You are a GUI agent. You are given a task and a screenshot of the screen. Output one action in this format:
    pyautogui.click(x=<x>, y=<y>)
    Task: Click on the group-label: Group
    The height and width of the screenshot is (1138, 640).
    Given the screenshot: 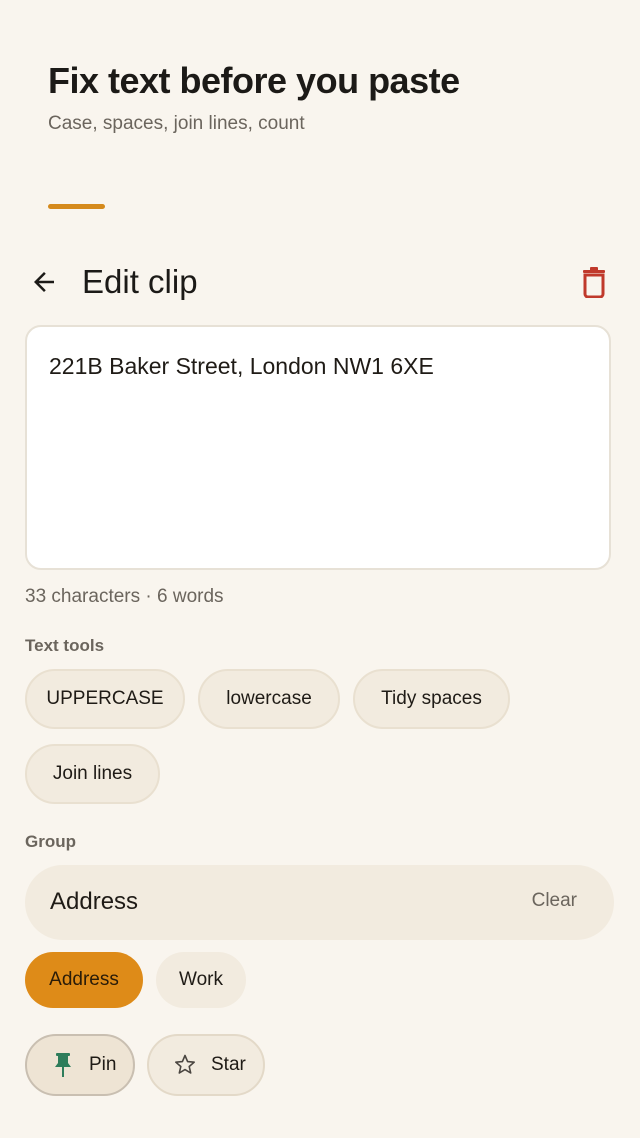 What is the action you would take?
    pyautogui.click(x=50, y=841)
    